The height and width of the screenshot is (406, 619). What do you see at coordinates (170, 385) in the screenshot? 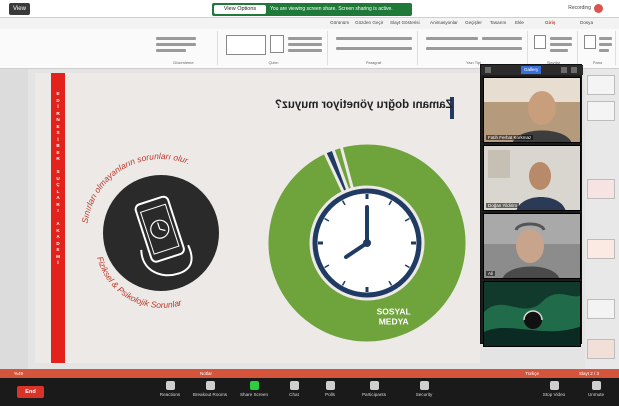
I see `reactions-icon` at bounding box center [170, 385].